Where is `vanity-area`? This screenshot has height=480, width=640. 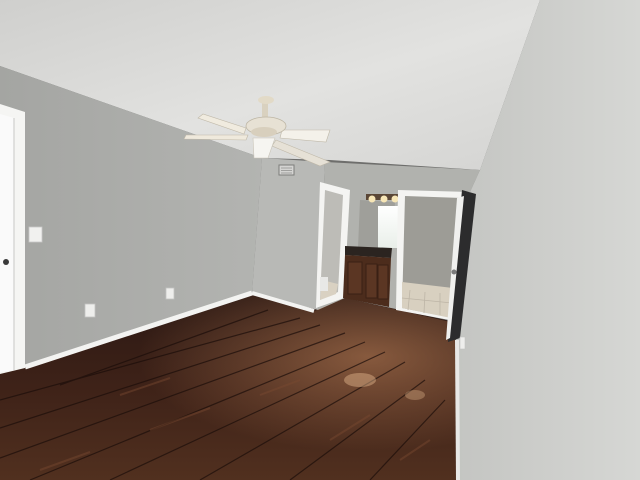 vanity-area is located at coordinates (378, 222).